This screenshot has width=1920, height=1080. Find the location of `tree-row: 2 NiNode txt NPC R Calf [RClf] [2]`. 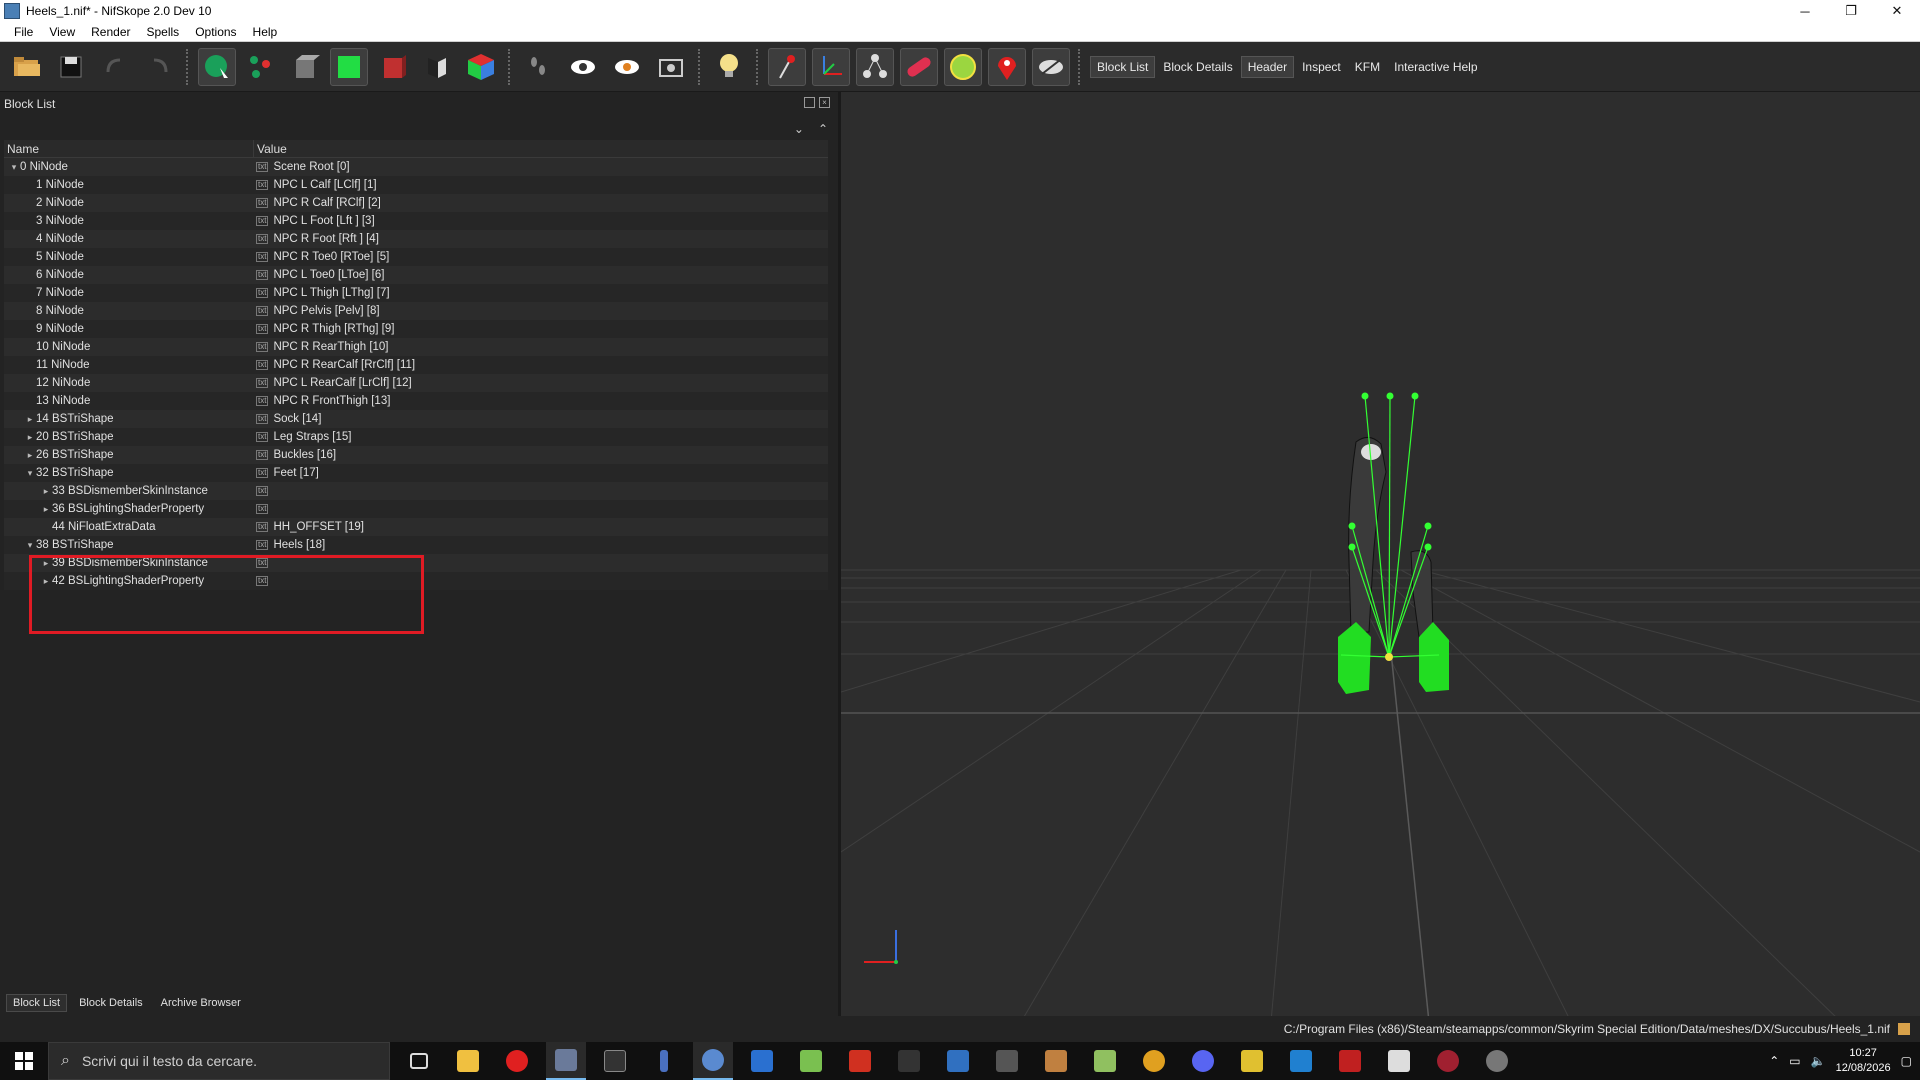

tree-row: 2 NiNode txt NPC R Calf [RClf] [2] is located at coordinates (416, 203).